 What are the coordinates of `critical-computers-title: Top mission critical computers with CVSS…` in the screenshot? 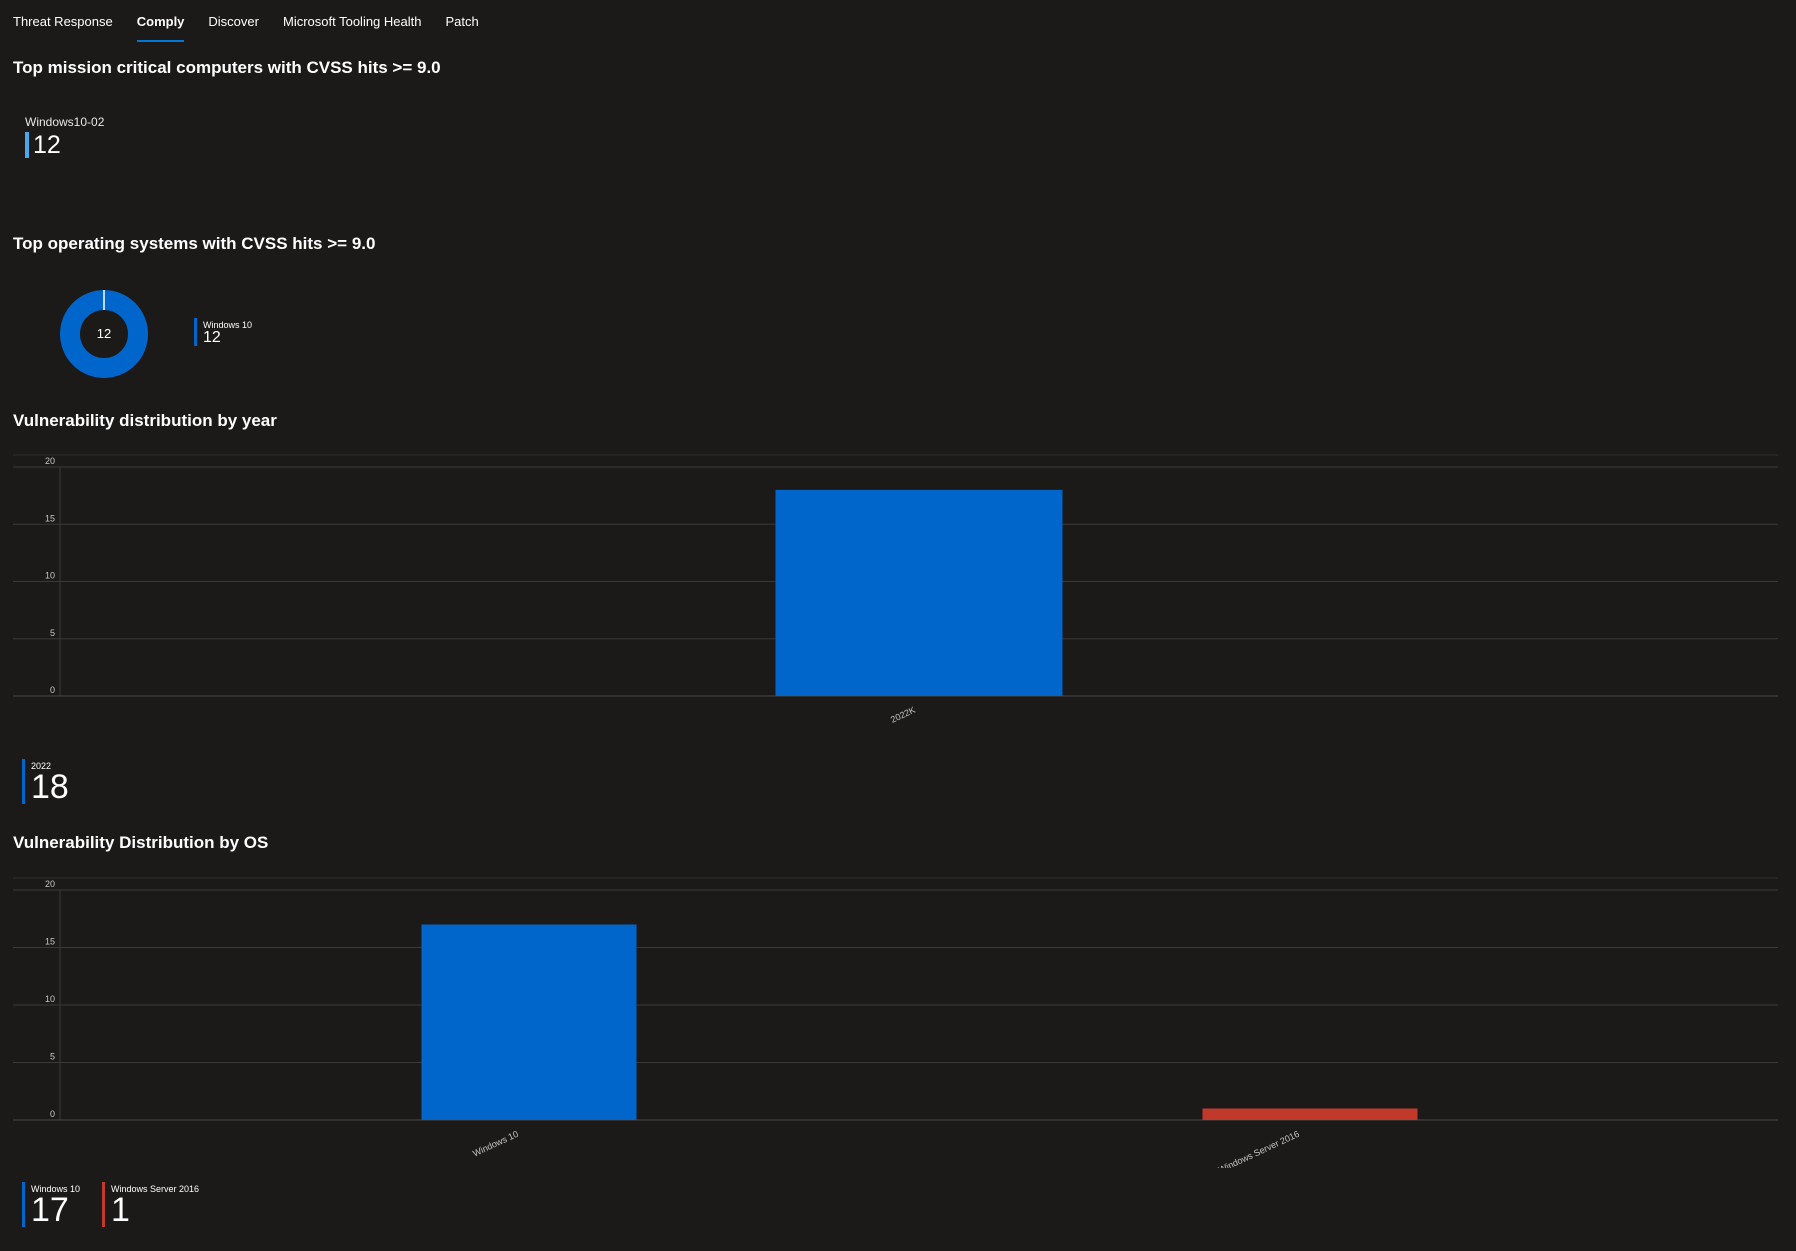 It's located at (227, 67).